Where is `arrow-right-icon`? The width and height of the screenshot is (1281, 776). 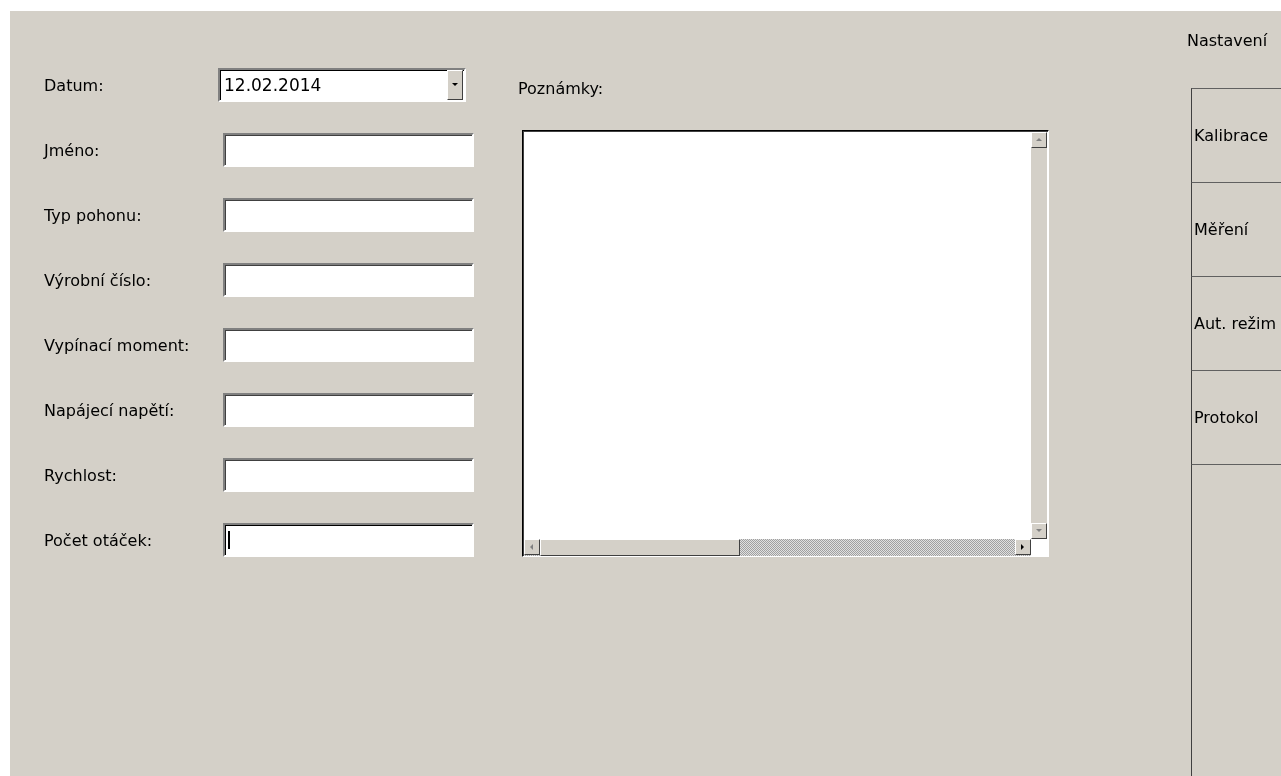
arrow-right-icon is located at coordinates (1023, 547).